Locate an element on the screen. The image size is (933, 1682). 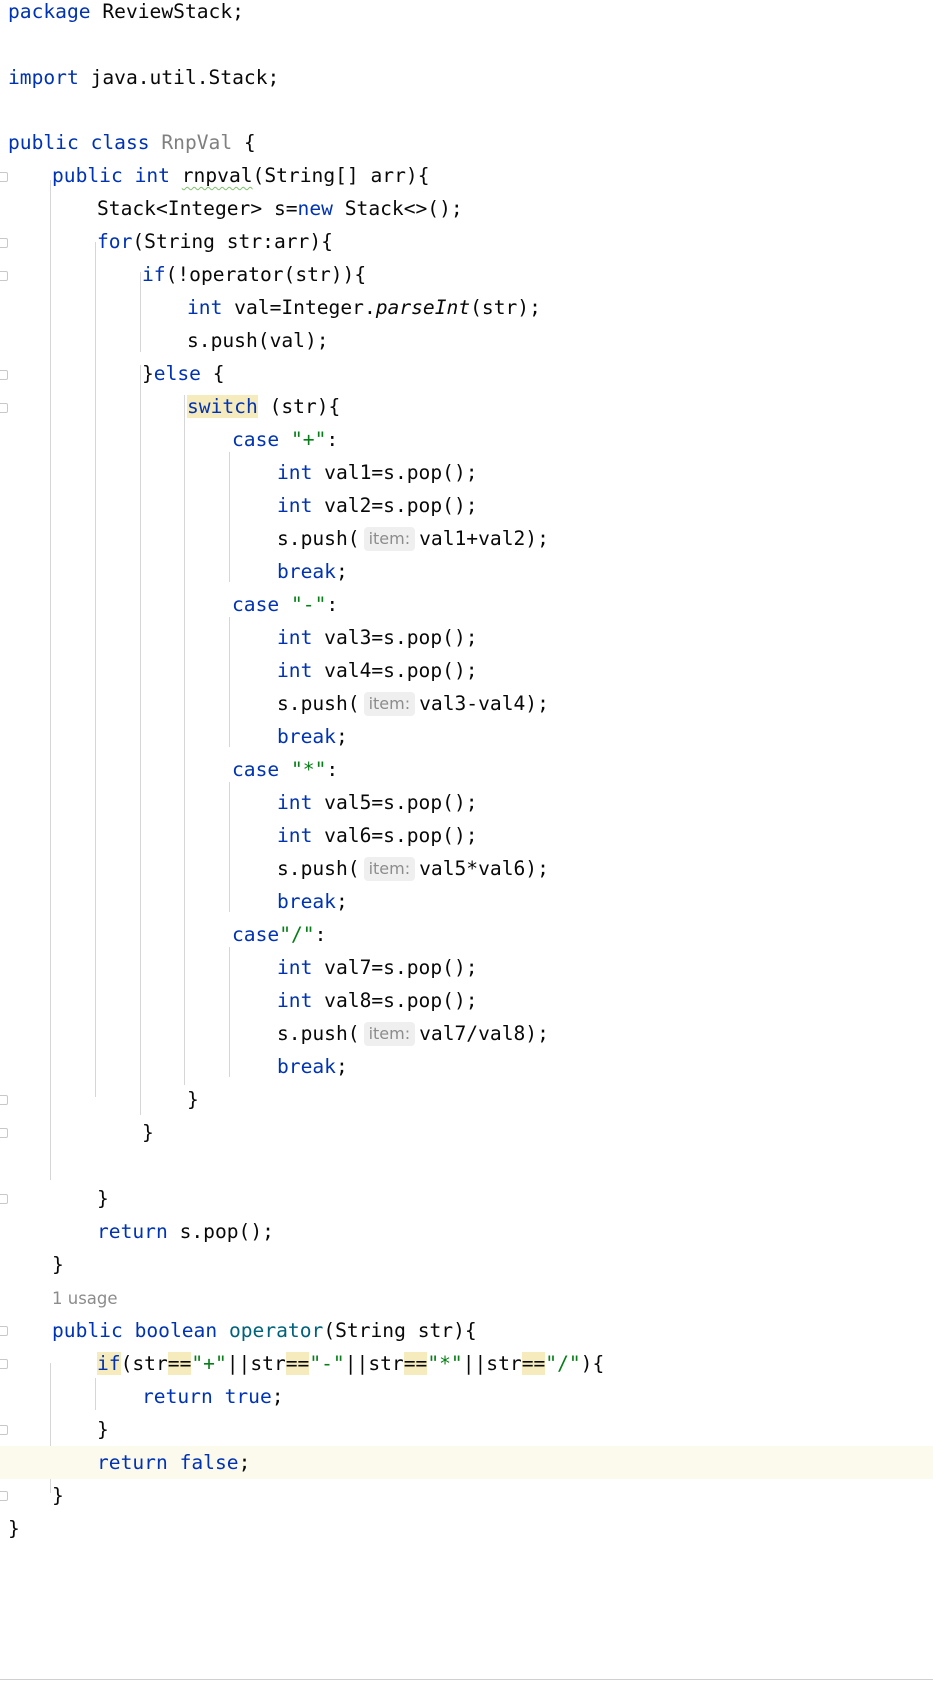
code-line-stack-declaration: Stack<Integer> s=new Stack<>(); is located at coordinates (466, 208).